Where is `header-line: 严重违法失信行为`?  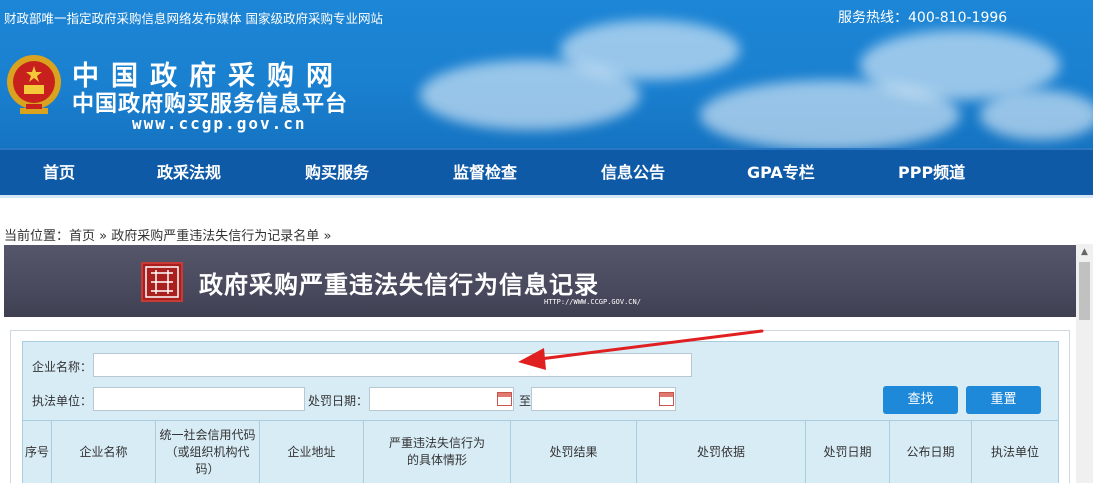 header-line: 严重违法失信行为 is located at coordinates (436, 443).